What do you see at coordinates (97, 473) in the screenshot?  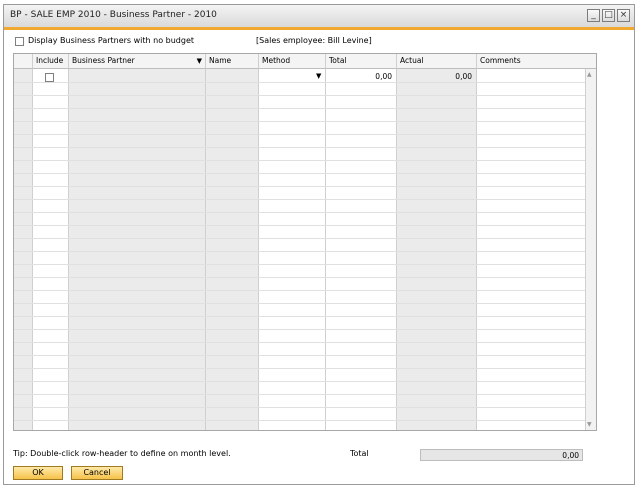 I see `cancel-button: Cancel` at bounding box center [97, 473].